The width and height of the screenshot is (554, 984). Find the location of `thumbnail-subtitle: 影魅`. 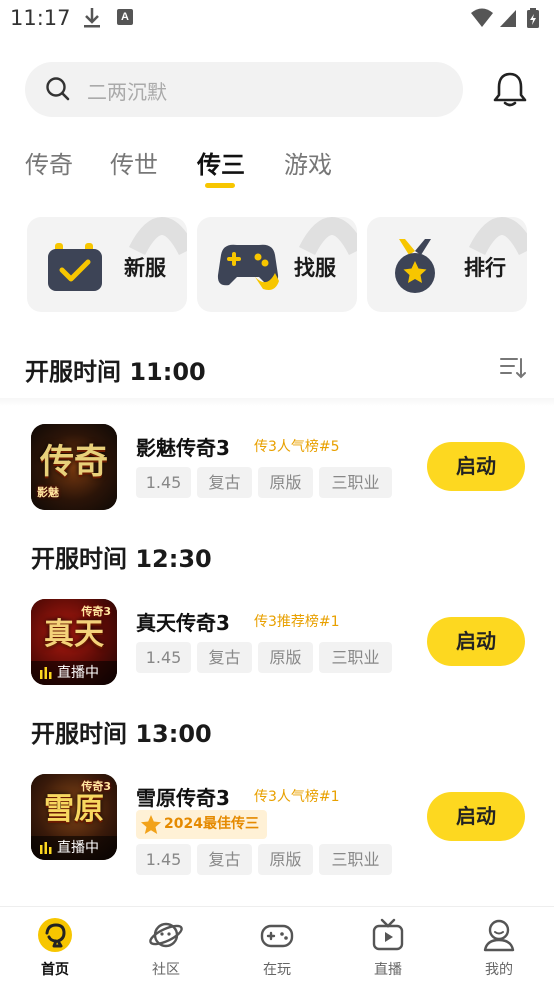

thumbnail-subtitle: 影魅 is located at coordinates (48, 492).